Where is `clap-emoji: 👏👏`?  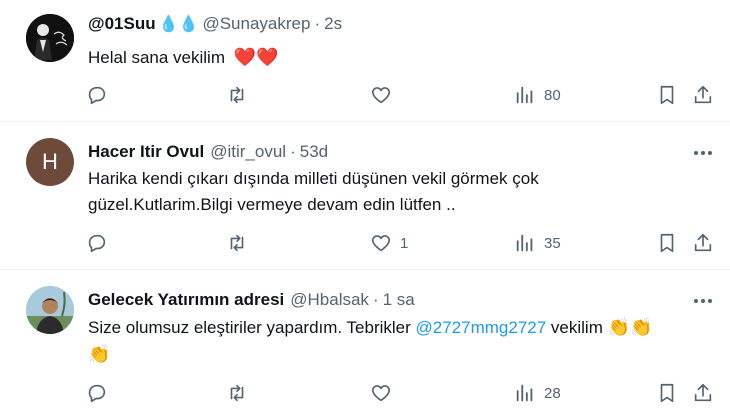 clap-emoji: 👏👏 is located at coordinates (630, 327).